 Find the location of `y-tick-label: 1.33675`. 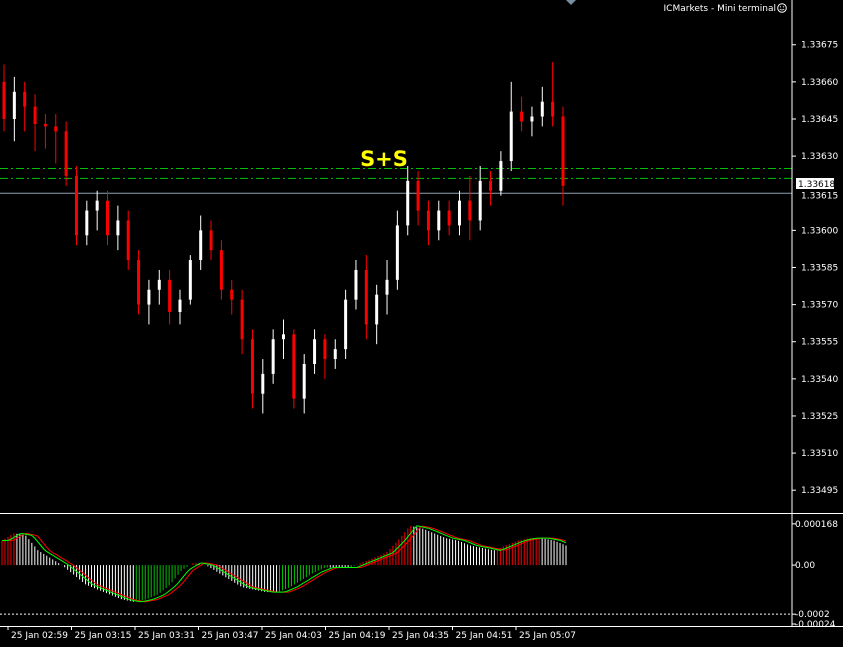

y-tick-label: 1.33675 is located at coordinates (819, 46).